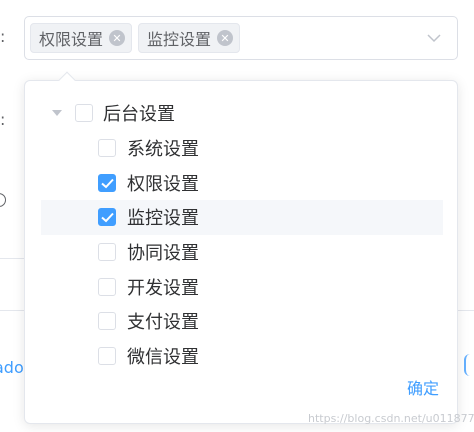 The width and height of the screenshot is (474, 432). Describe the element at coordinates (242, 356) in the screenshot. I see `tree-node: 微信设置` at that location.